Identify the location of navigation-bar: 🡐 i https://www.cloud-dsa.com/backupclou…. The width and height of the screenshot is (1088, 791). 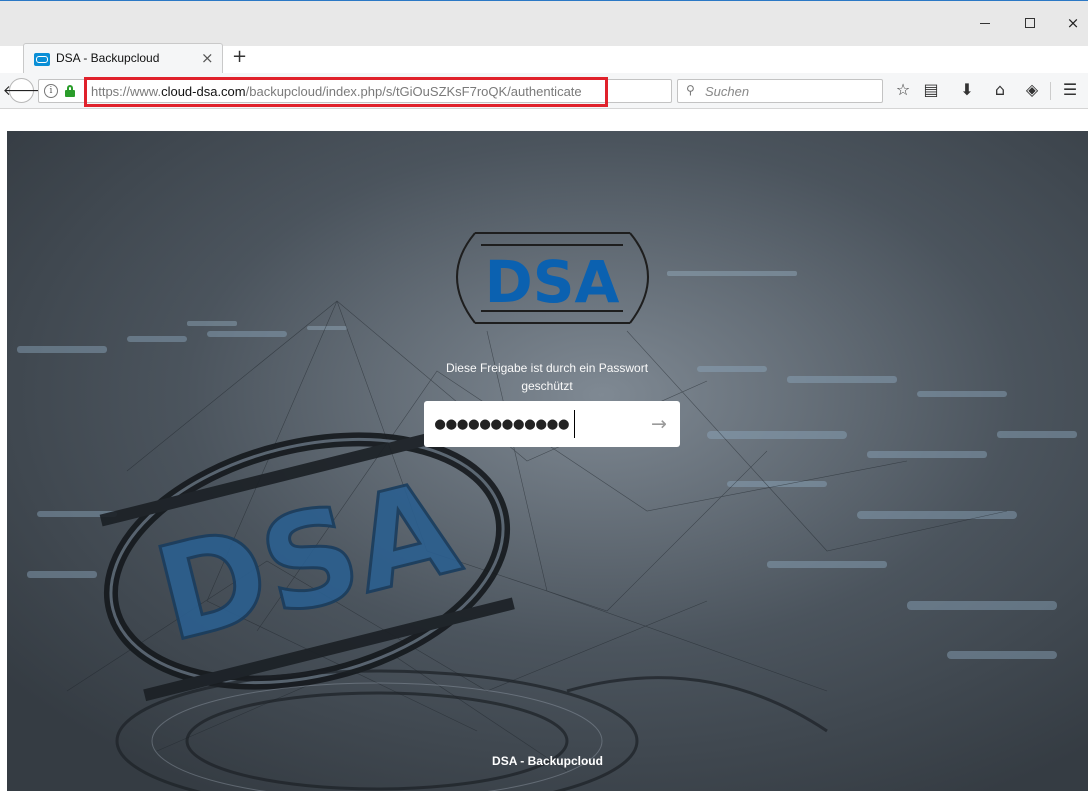
(544, 91).